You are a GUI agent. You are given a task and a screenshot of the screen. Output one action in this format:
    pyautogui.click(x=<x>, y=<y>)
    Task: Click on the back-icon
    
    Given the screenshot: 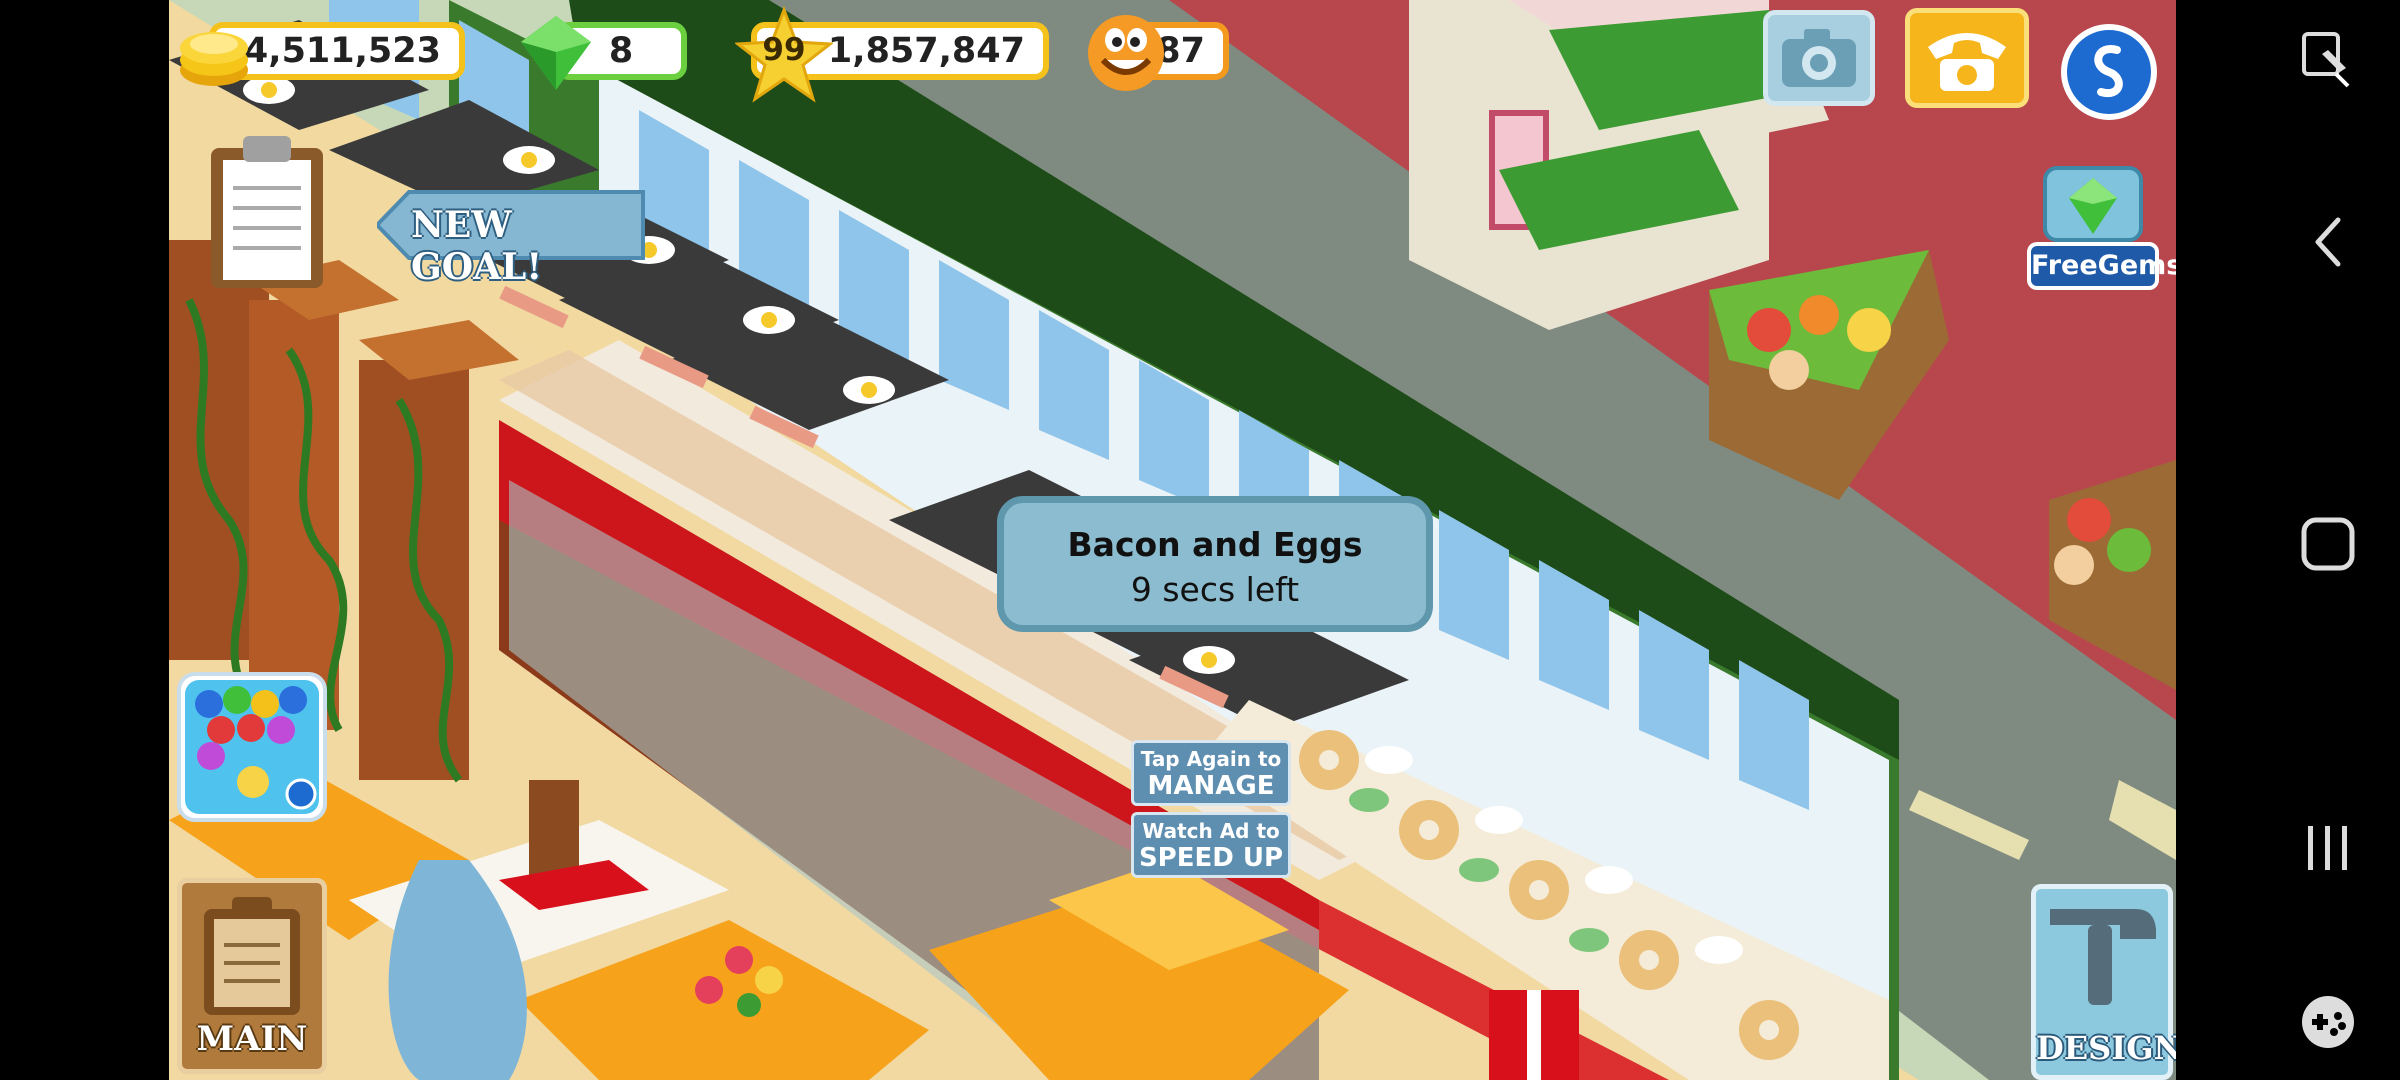 What is the action you would take?
    pyautogui.click(x=2328, y=242)
    